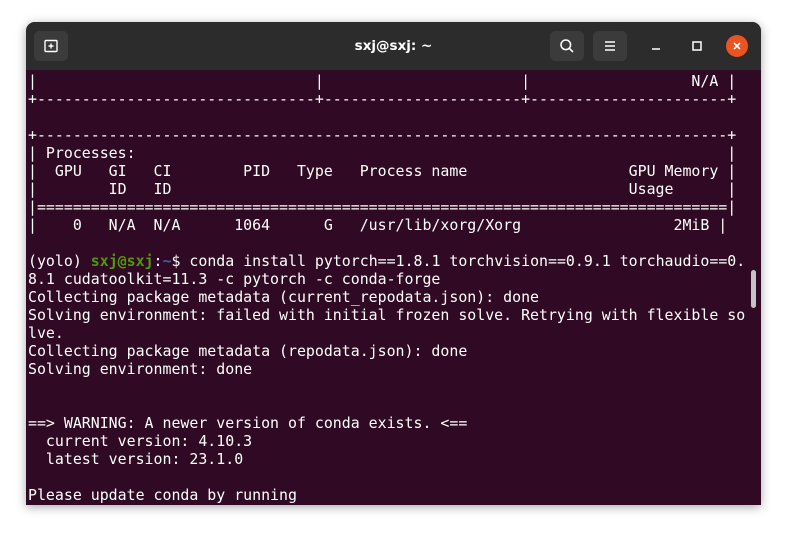 Image resolution: width=786 pixels, height=533 pixels. Describe the element at coordinates (656, 49) in the screenshot. I see `minimize-icon` at that location.